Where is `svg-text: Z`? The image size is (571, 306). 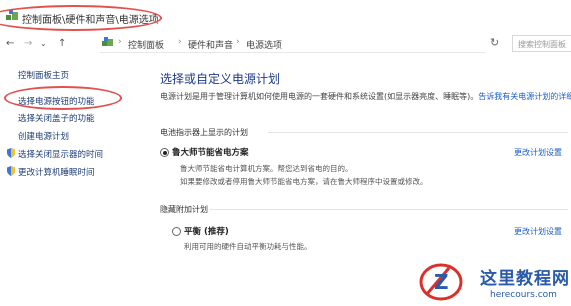 svg-text: Z is located at coordinates (441, 282).